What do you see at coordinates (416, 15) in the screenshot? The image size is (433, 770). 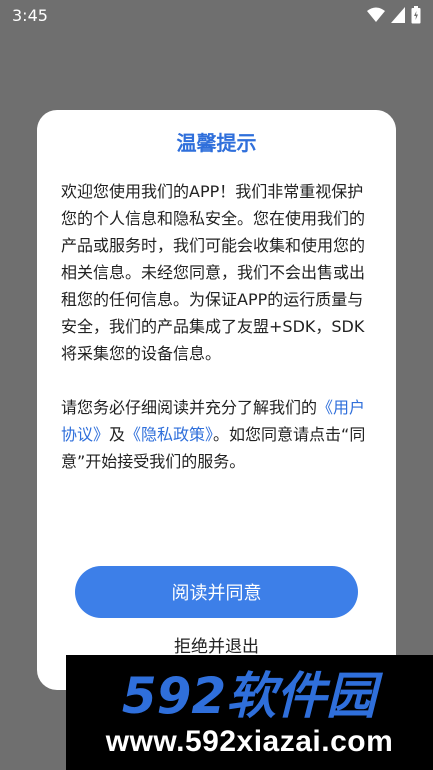 I see `battery-icon` at bounding box center [416, 15].